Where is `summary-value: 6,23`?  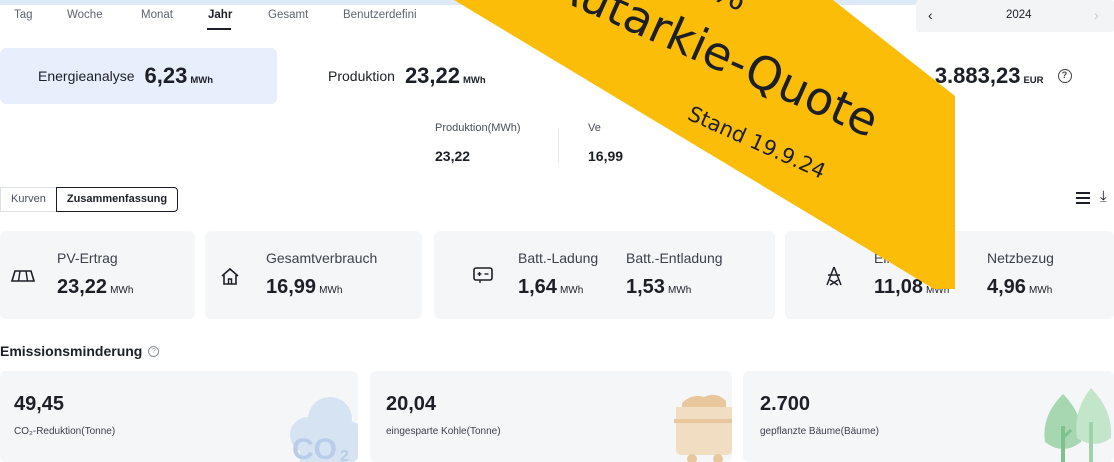 summary-value: 6,23 is located at coordinates (166, 75).